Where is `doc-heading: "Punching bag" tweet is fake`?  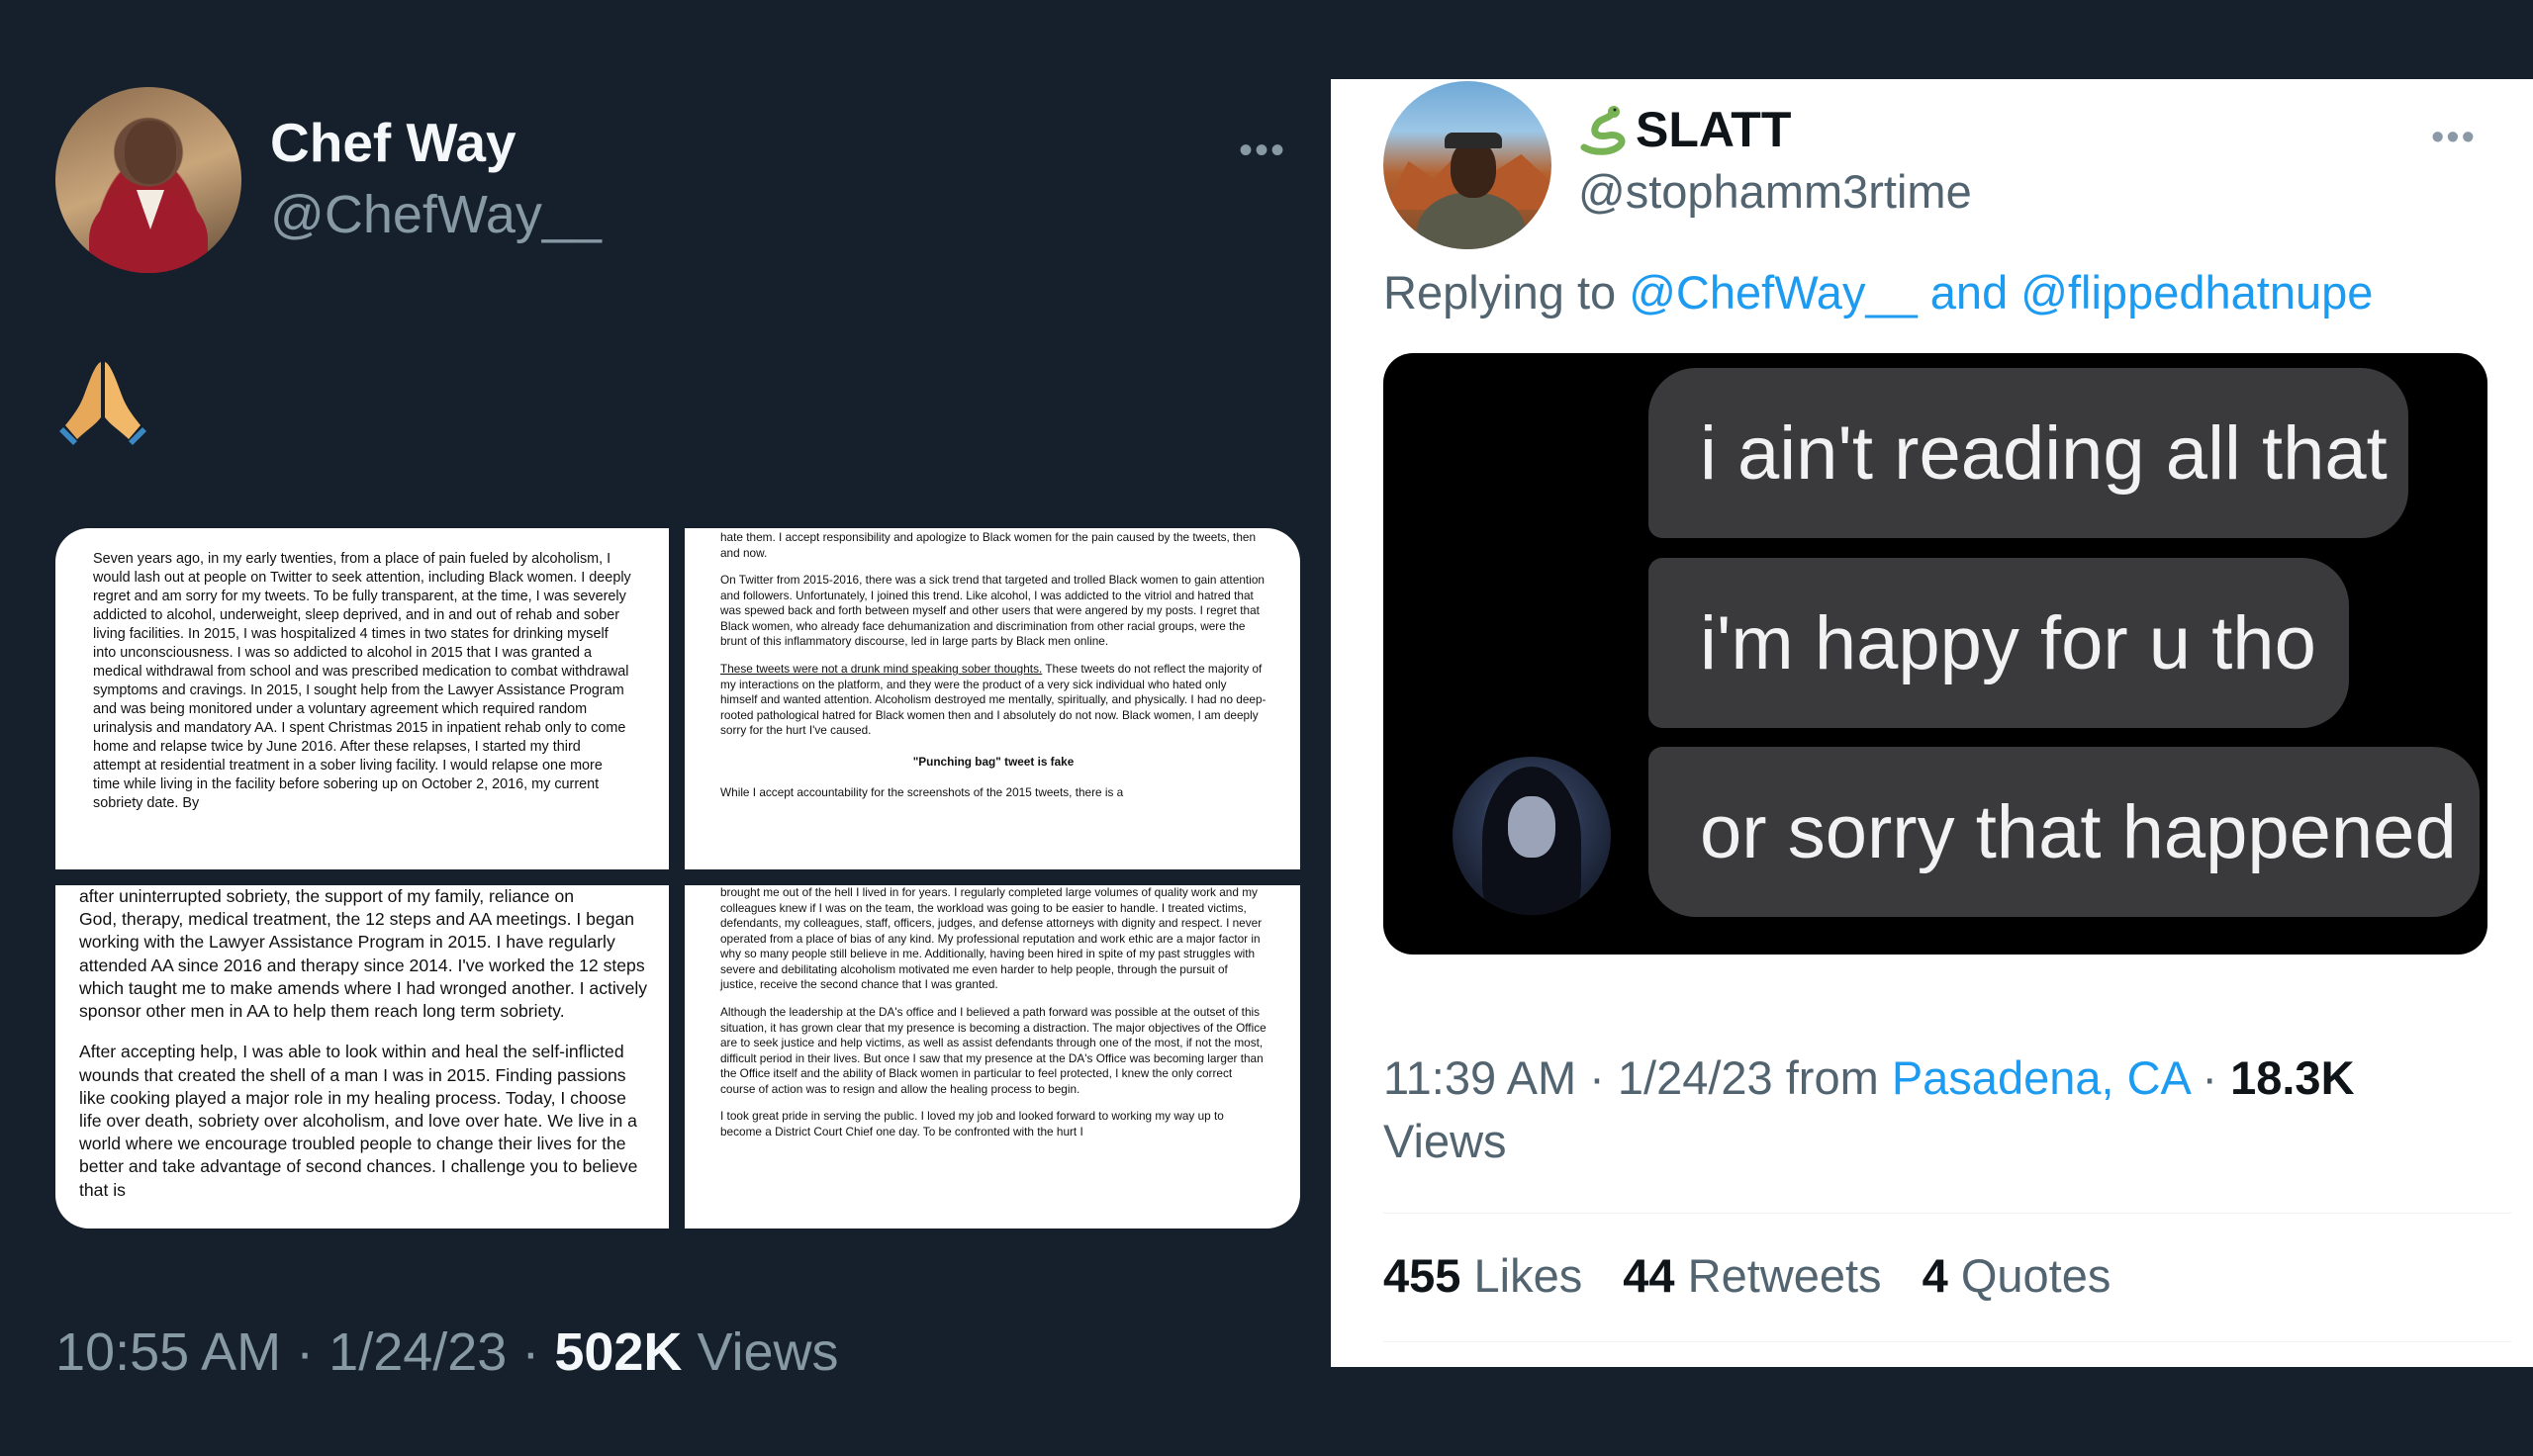 doc-heading: "Punching bag" tweet is fake is located at coordinates (994, 761).